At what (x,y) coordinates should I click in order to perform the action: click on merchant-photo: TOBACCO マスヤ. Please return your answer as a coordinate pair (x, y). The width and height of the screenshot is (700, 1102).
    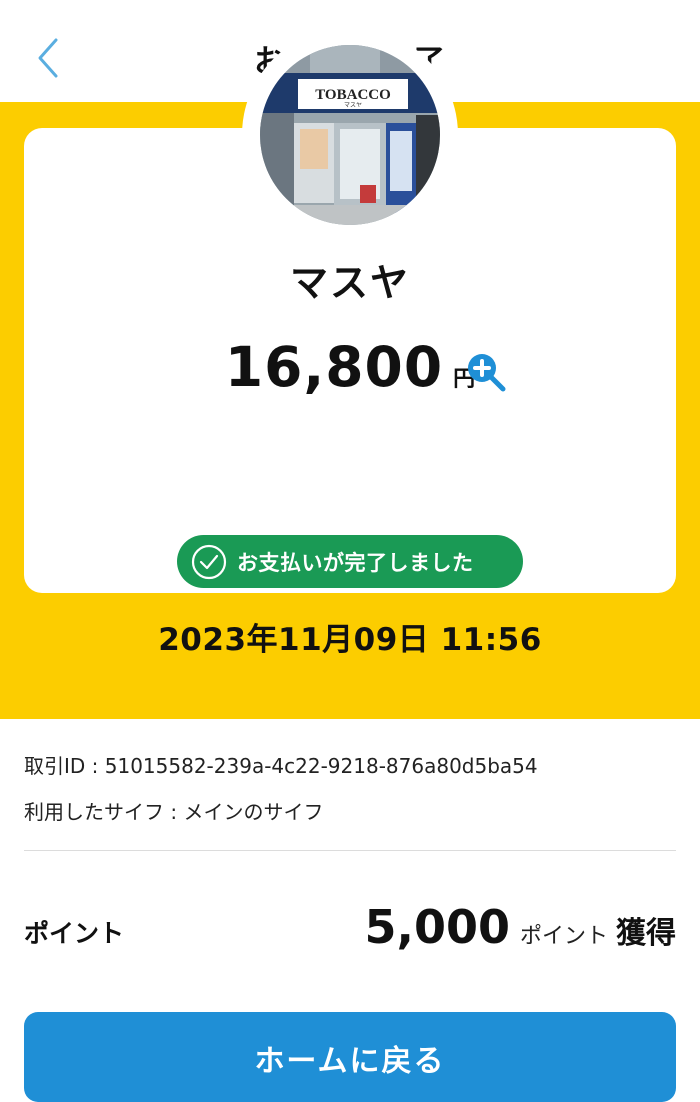
    Looking at the image, I should click on (350, 135).